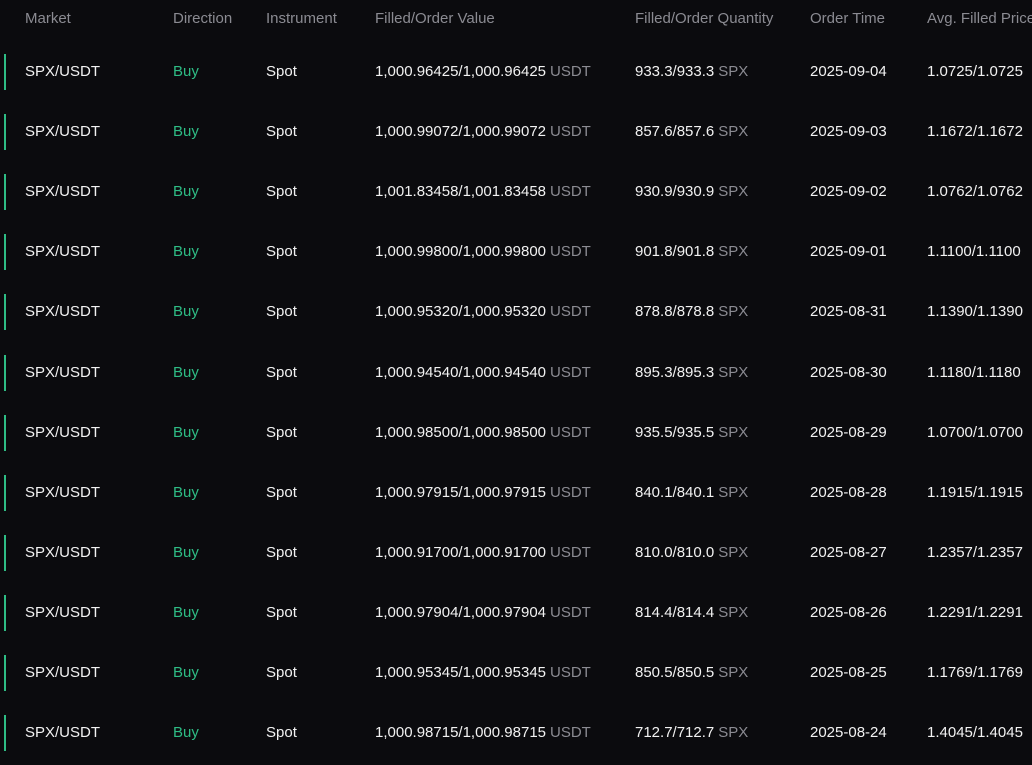 Image resolution: width=1032 pixels, height=765 pixels. What do you see at coordinates (483, 312) in the screenshot?
I see `cell-filled-order-value: 1,000.95320/1,000.95320 USDT` at bounding box center [483, 312].